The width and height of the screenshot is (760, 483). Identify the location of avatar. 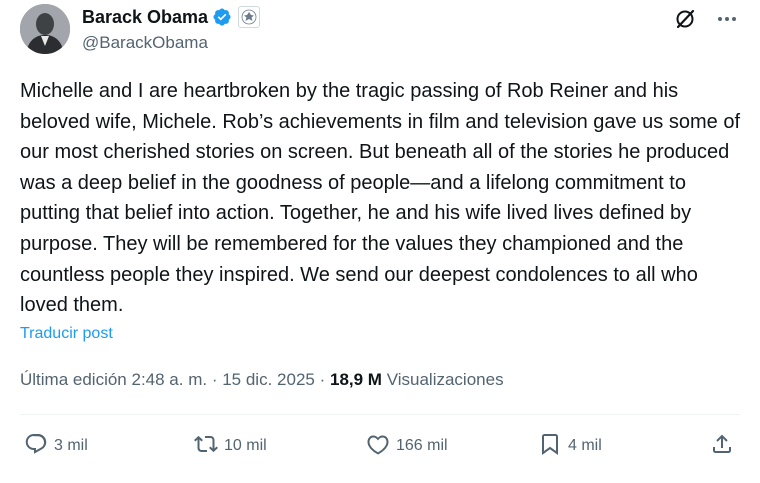
(45, 29).